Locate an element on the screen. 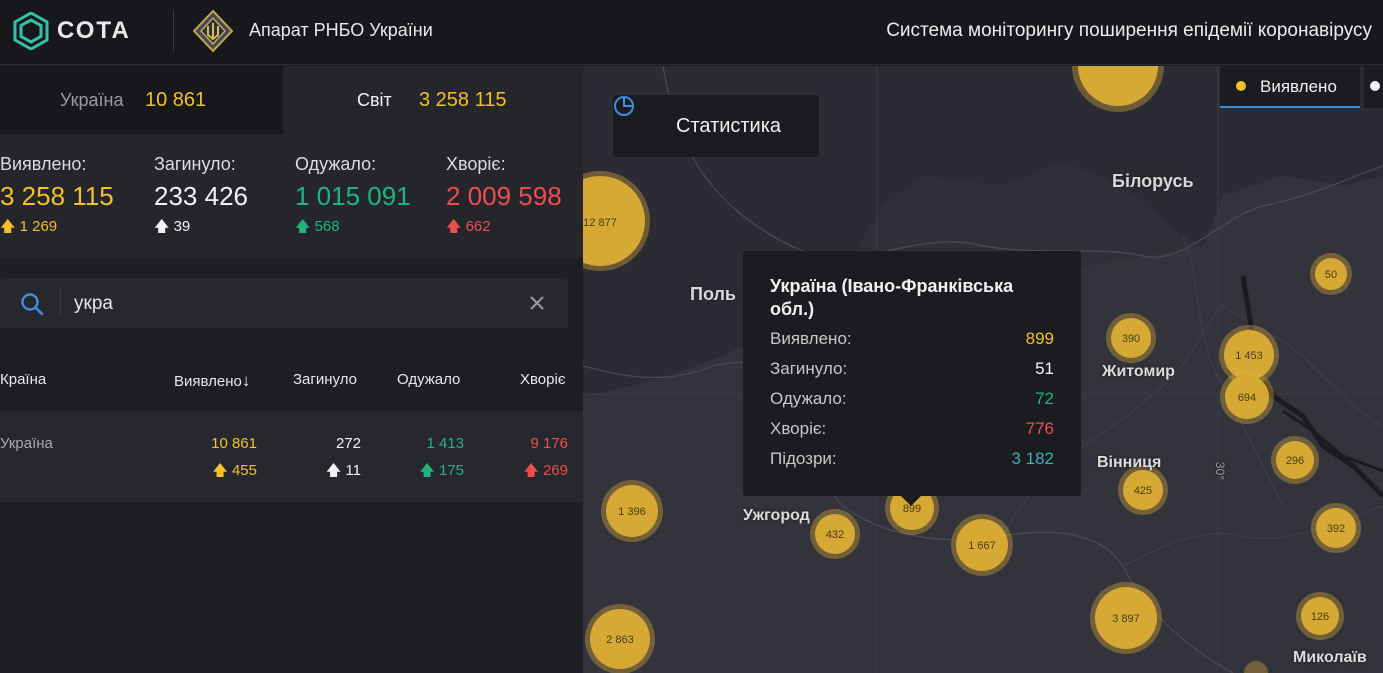 This screenshot has height=673, width=1383. sota-logo-icon is located at coordinates (31, 31).